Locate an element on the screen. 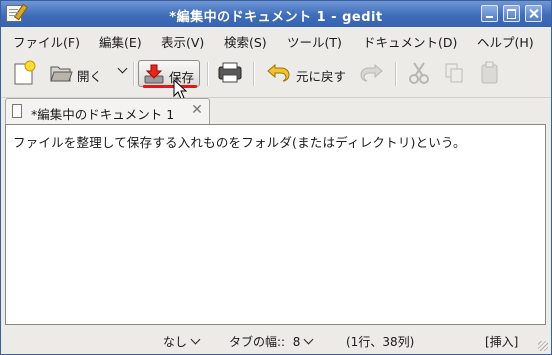 This screenshot has width=552, height=355. copy-button is located at coordinates (455, 73).